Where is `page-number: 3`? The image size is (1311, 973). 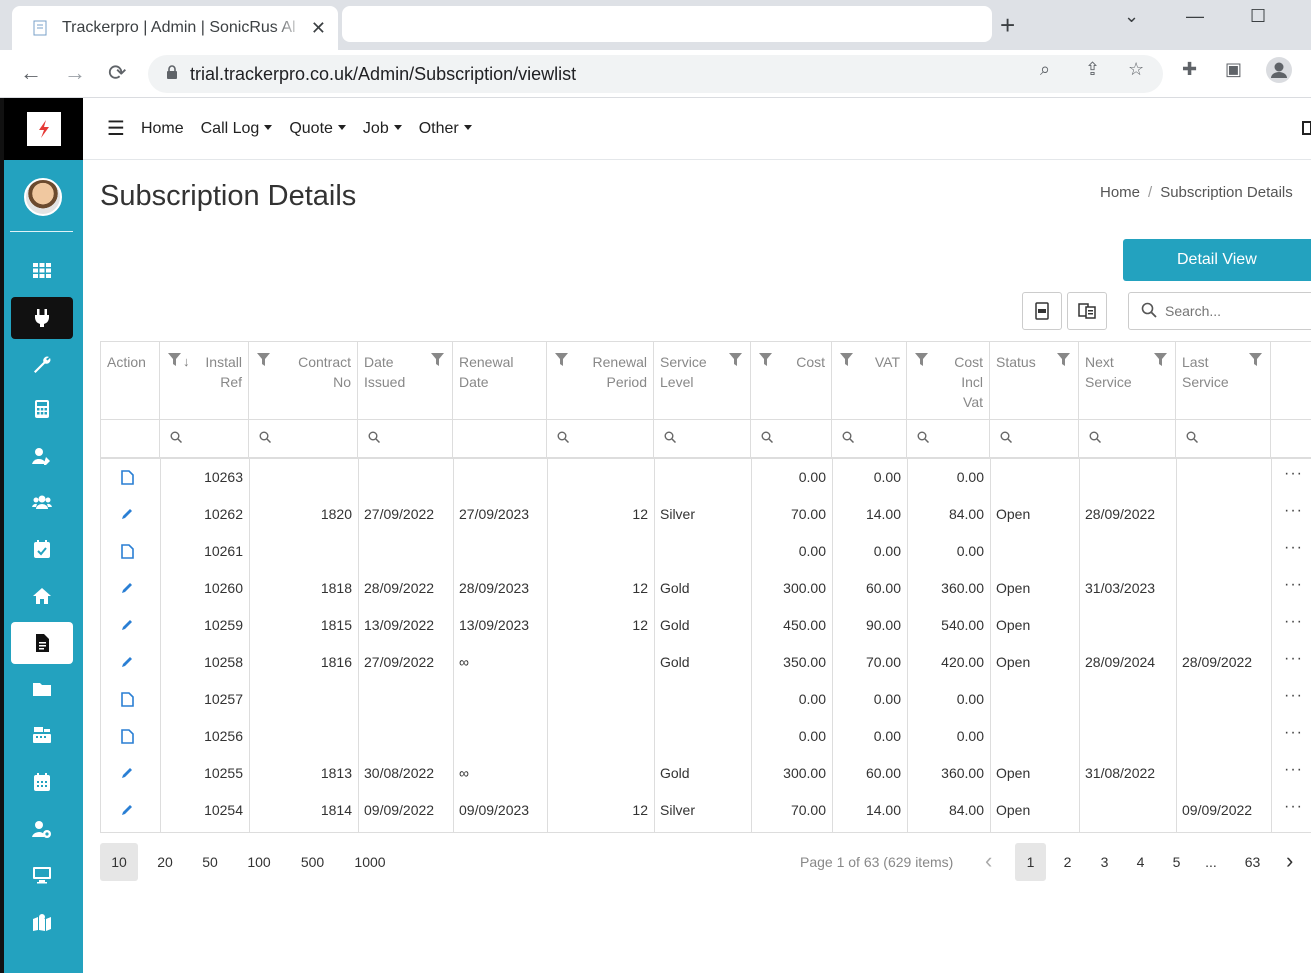
page-number: 3 is located at coordinates (1104, 862).